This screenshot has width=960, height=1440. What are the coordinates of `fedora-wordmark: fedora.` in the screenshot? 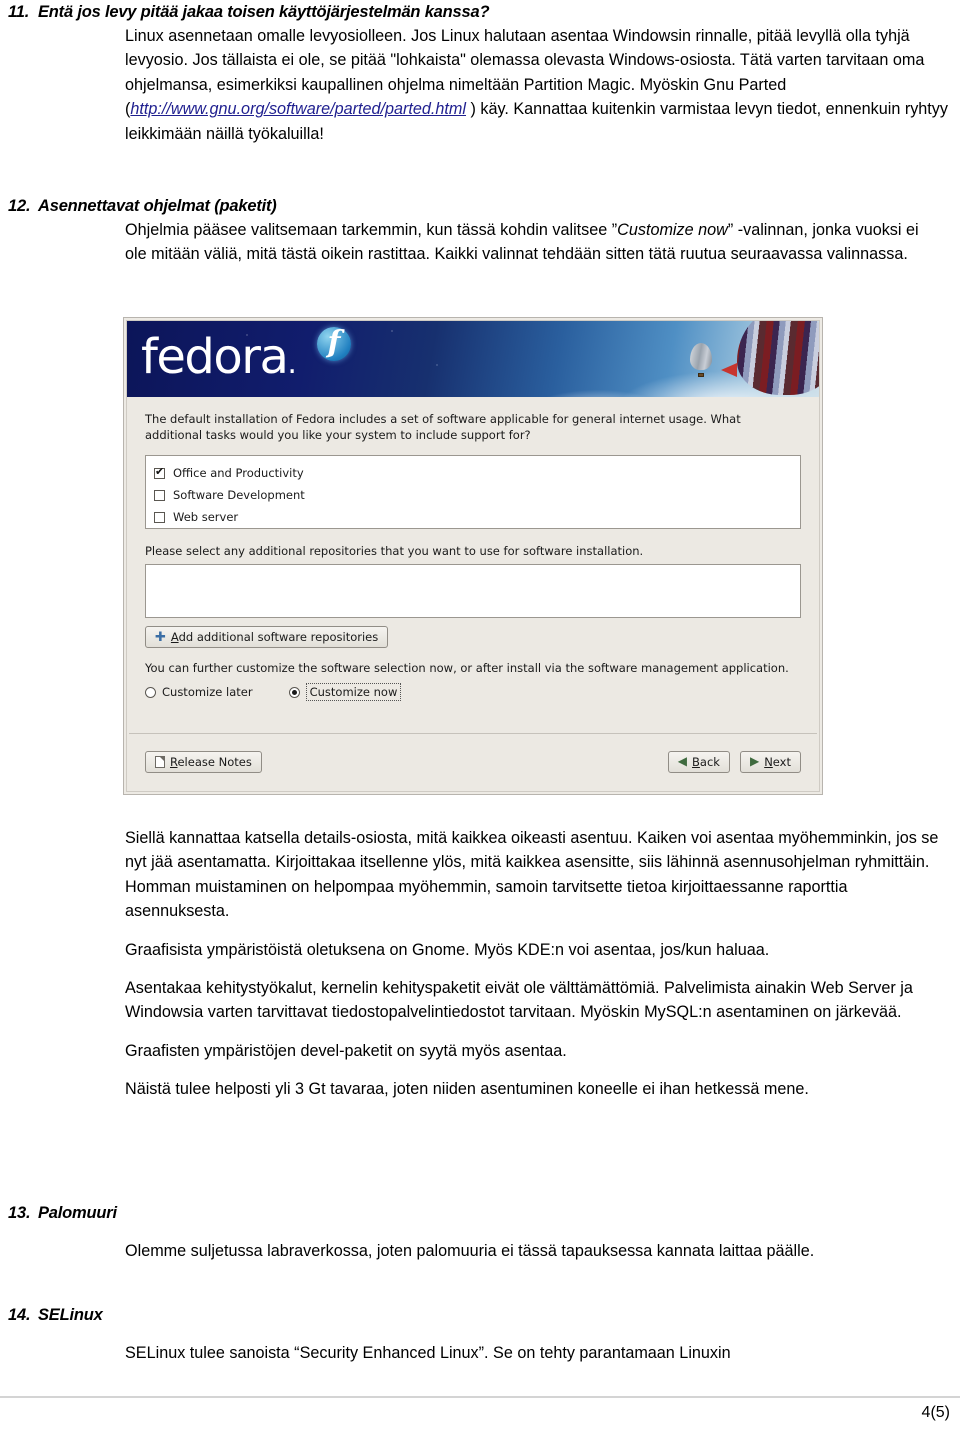 It's located at (219, 360).